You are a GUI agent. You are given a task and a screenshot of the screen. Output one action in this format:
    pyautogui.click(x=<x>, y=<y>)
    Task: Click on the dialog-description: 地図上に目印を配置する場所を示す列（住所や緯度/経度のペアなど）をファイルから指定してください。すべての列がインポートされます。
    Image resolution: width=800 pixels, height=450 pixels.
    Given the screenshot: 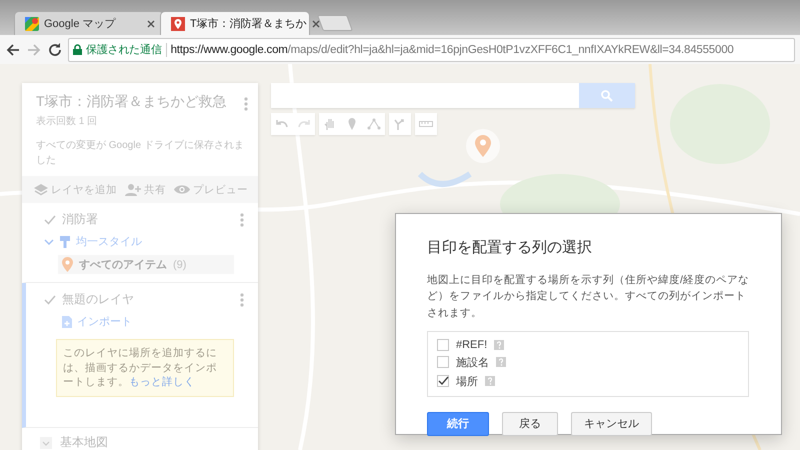 What is the action you would take?
    pyautogui.click(x=588, y=297)
    